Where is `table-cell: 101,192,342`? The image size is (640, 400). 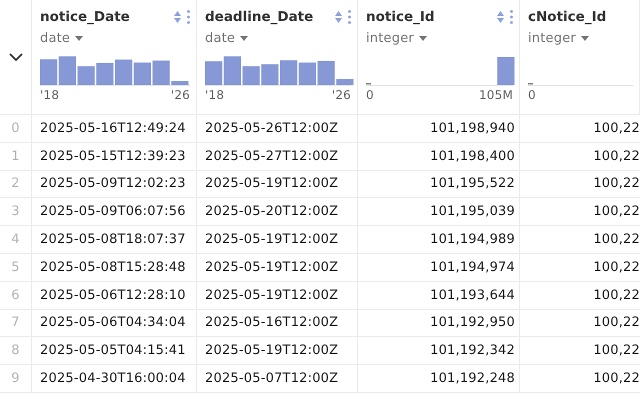 table-cell: 101,192,342 is located at coordinates (439, 351).